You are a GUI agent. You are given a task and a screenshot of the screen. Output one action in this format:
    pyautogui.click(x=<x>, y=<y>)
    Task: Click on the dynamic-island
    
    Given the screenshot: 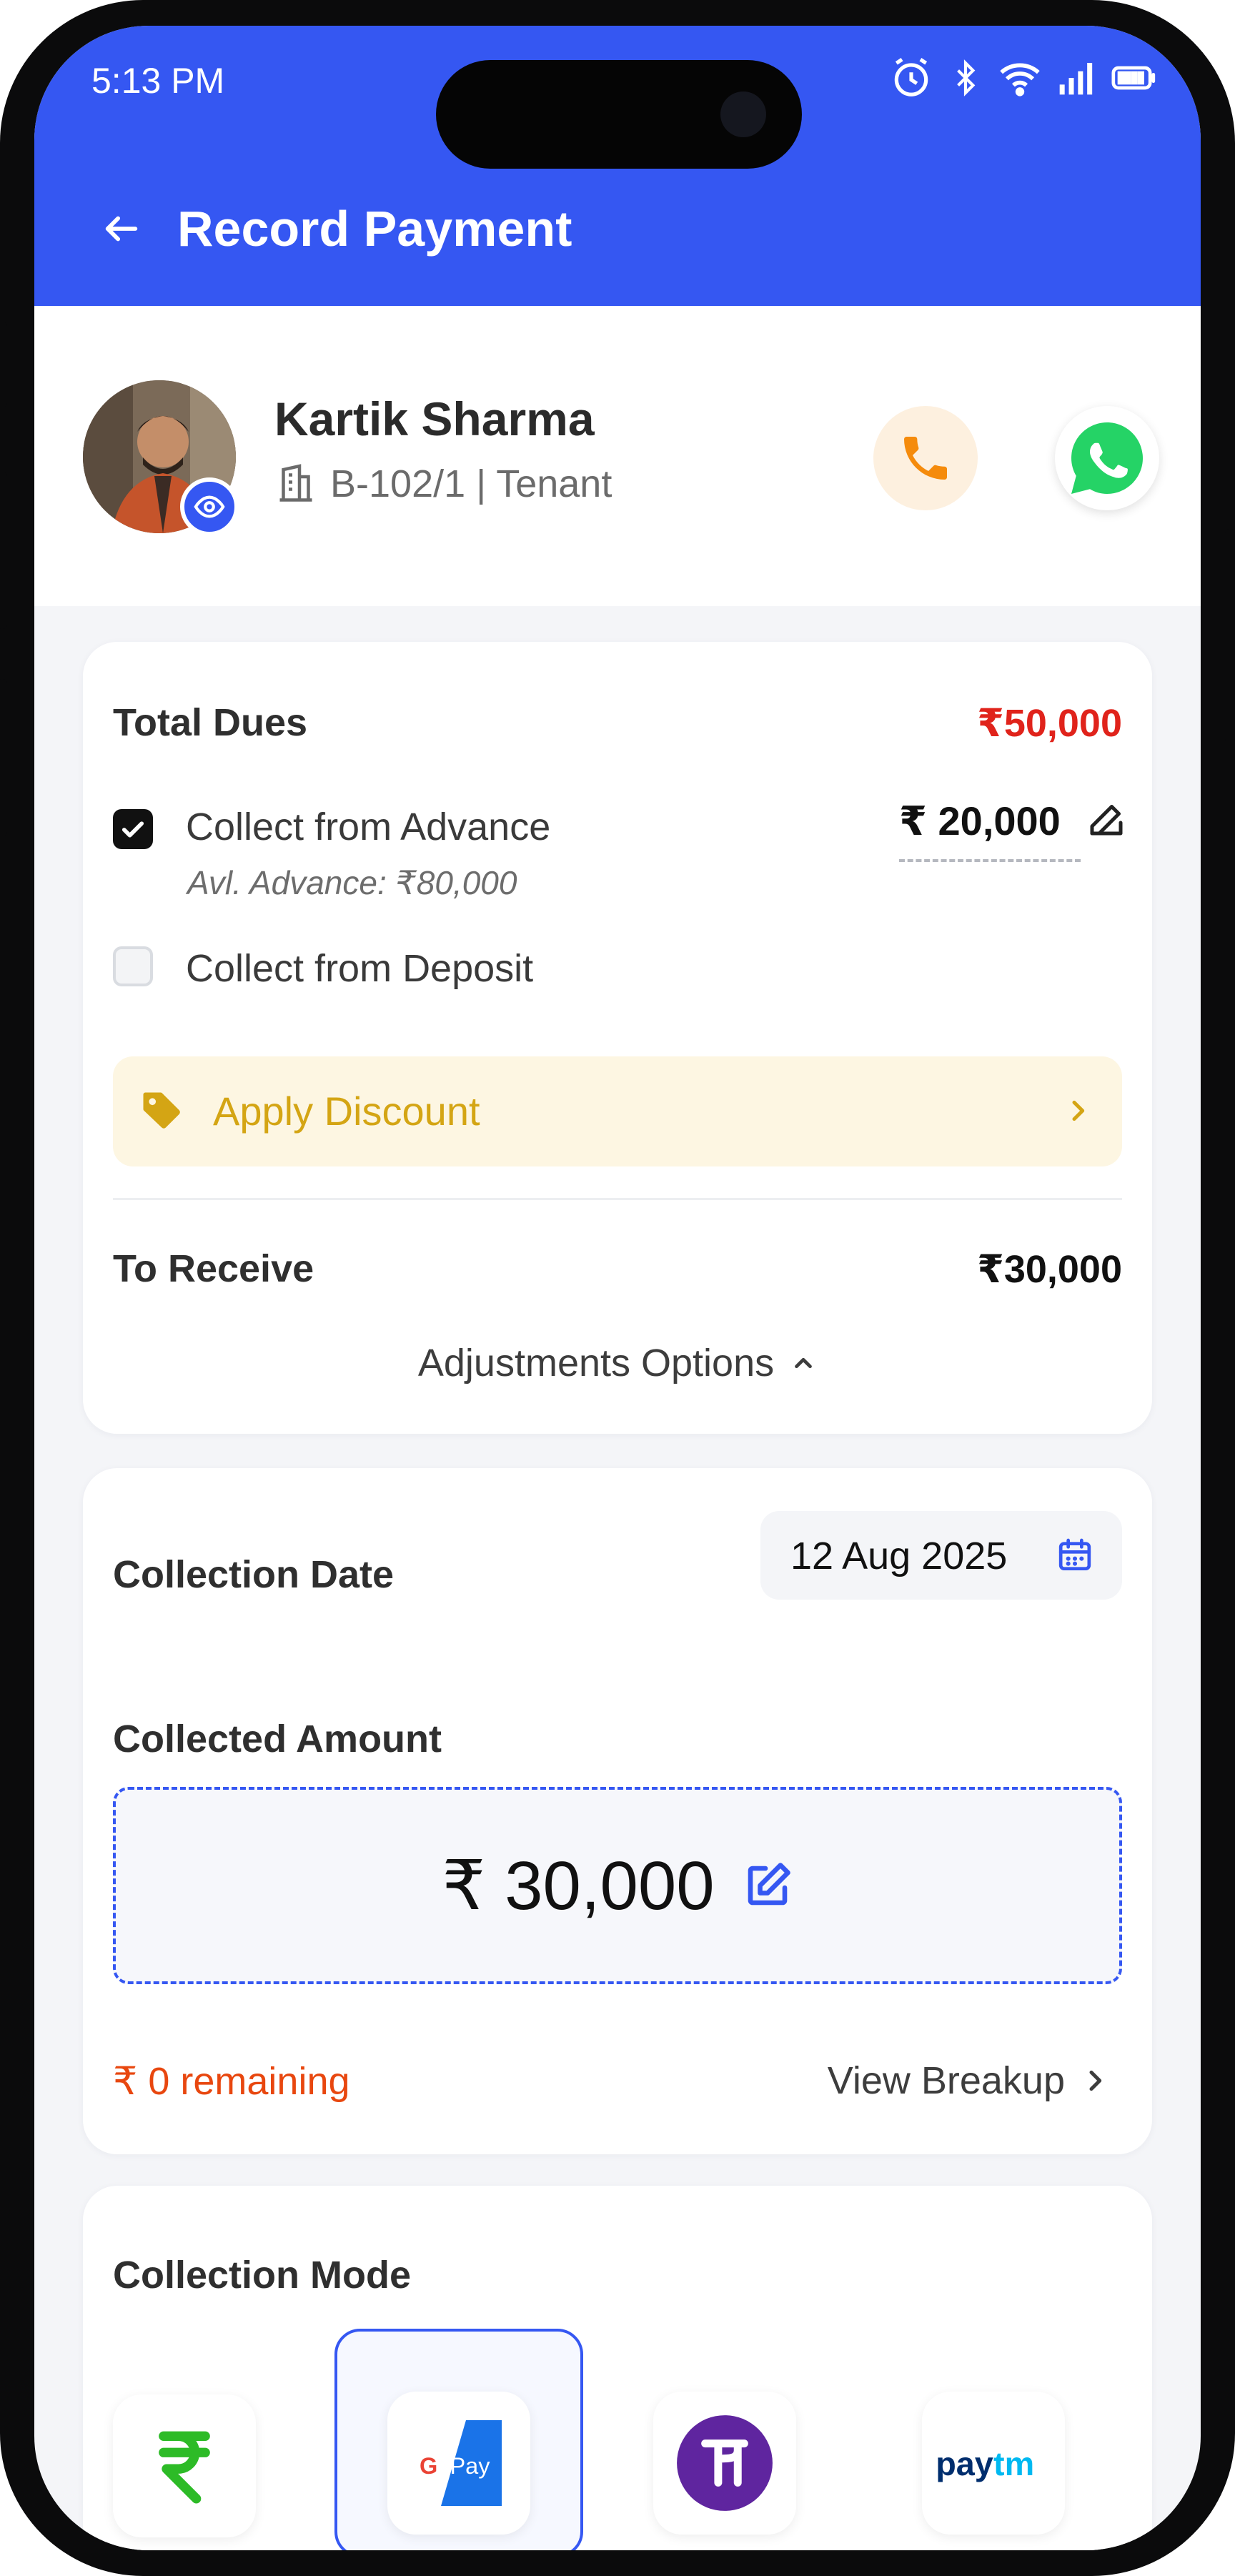 What is the action you would take?
    pyautogui.click(x=619, y=115)
    